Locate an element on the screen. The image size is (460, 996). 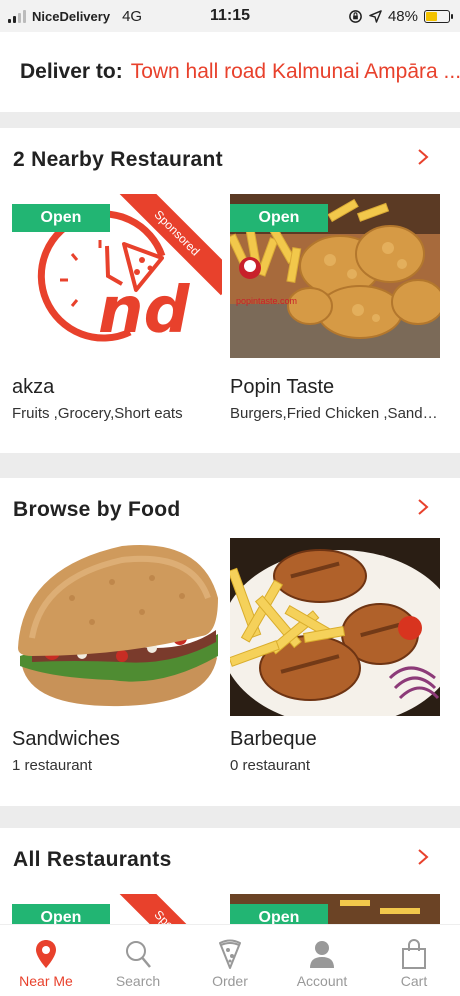
section-title: All Restaurants is located at coordinates (92, 859).